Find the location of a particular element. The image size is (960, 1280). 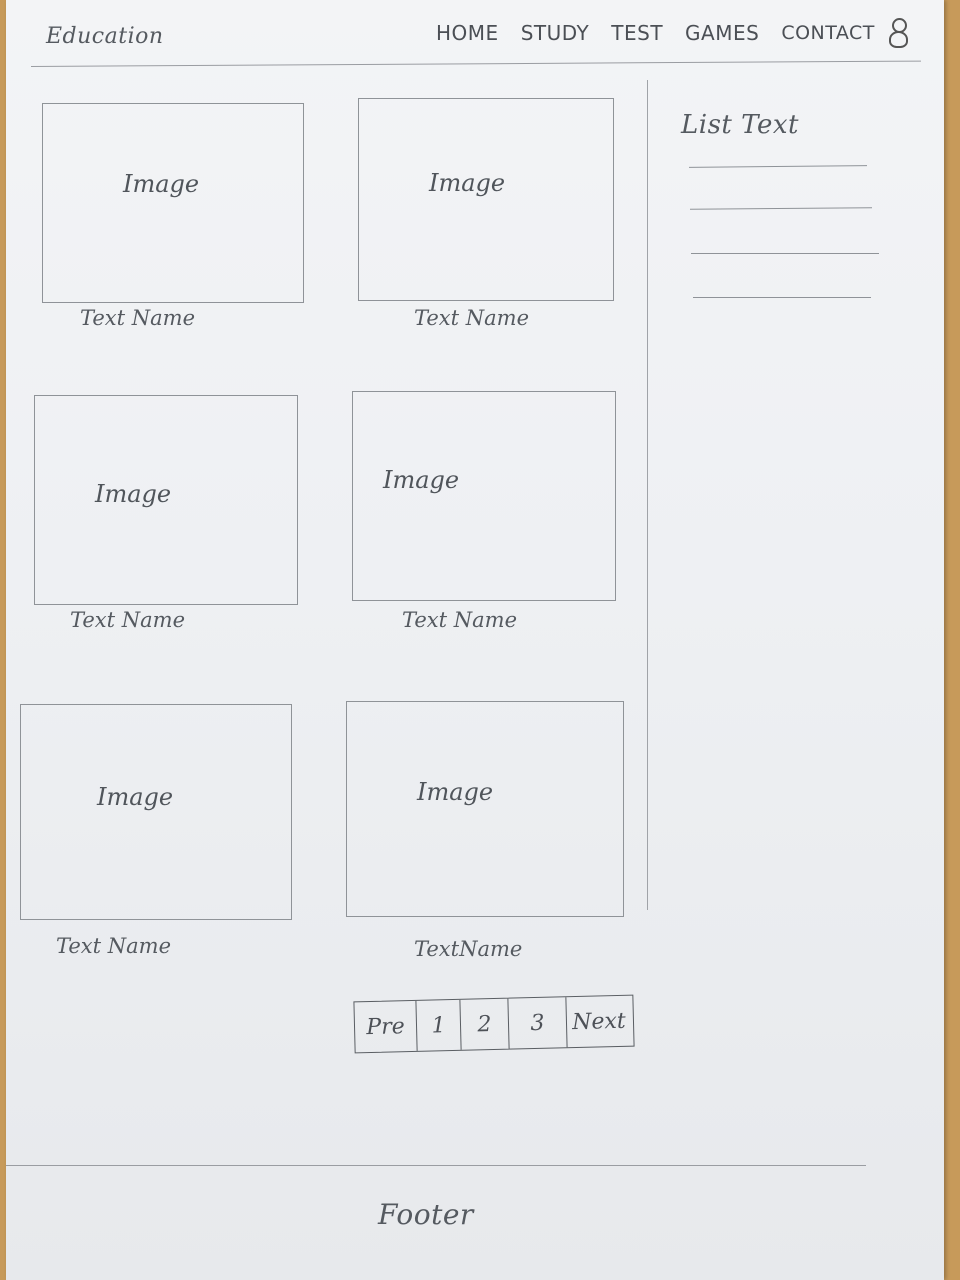

user-icon-body is located at coordinates (898, 39).